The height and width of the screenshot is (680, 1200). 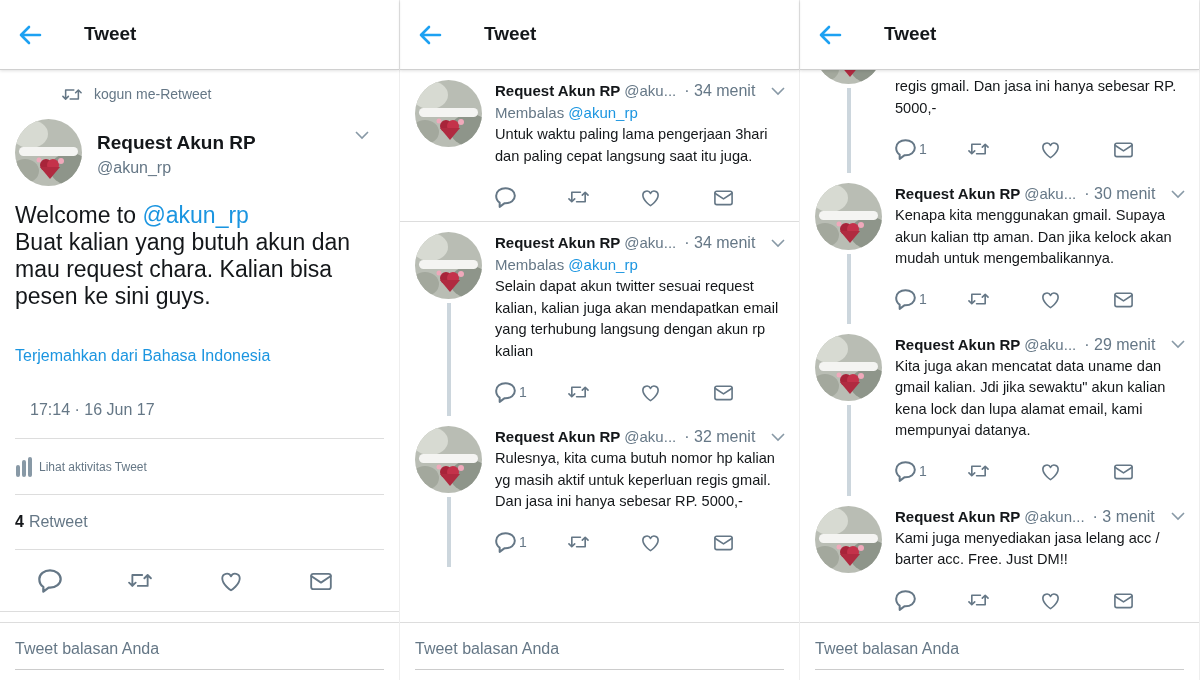 What do you see at coordinates (183, 256) in the screenshot?
I see `tweet-text: Welcome to @akun_rp Buat kalian yang butuh akun dan mau request chara. Kalian bisa pesen ke sini guys.` at bounding box center [183, 256].